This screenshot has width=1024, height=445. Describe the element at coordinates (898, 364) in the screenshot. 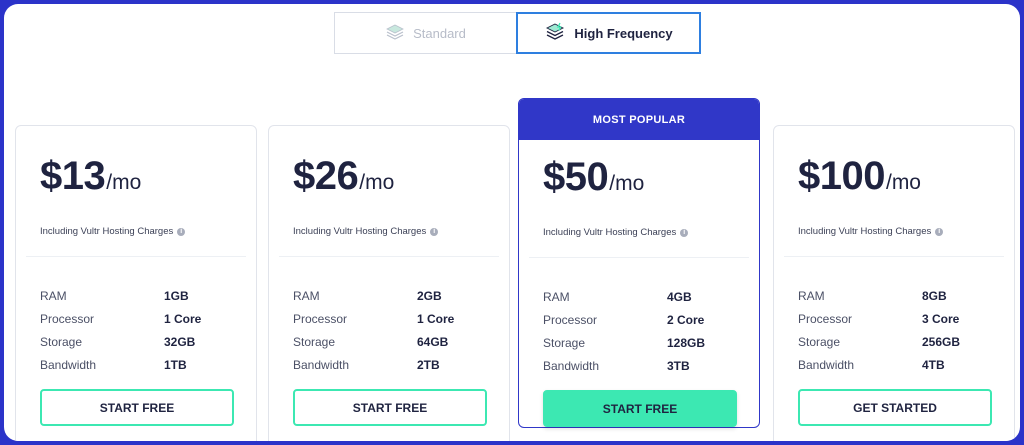

I see `spec-row-bandwidth: Bandwidth 4TB` at that location.